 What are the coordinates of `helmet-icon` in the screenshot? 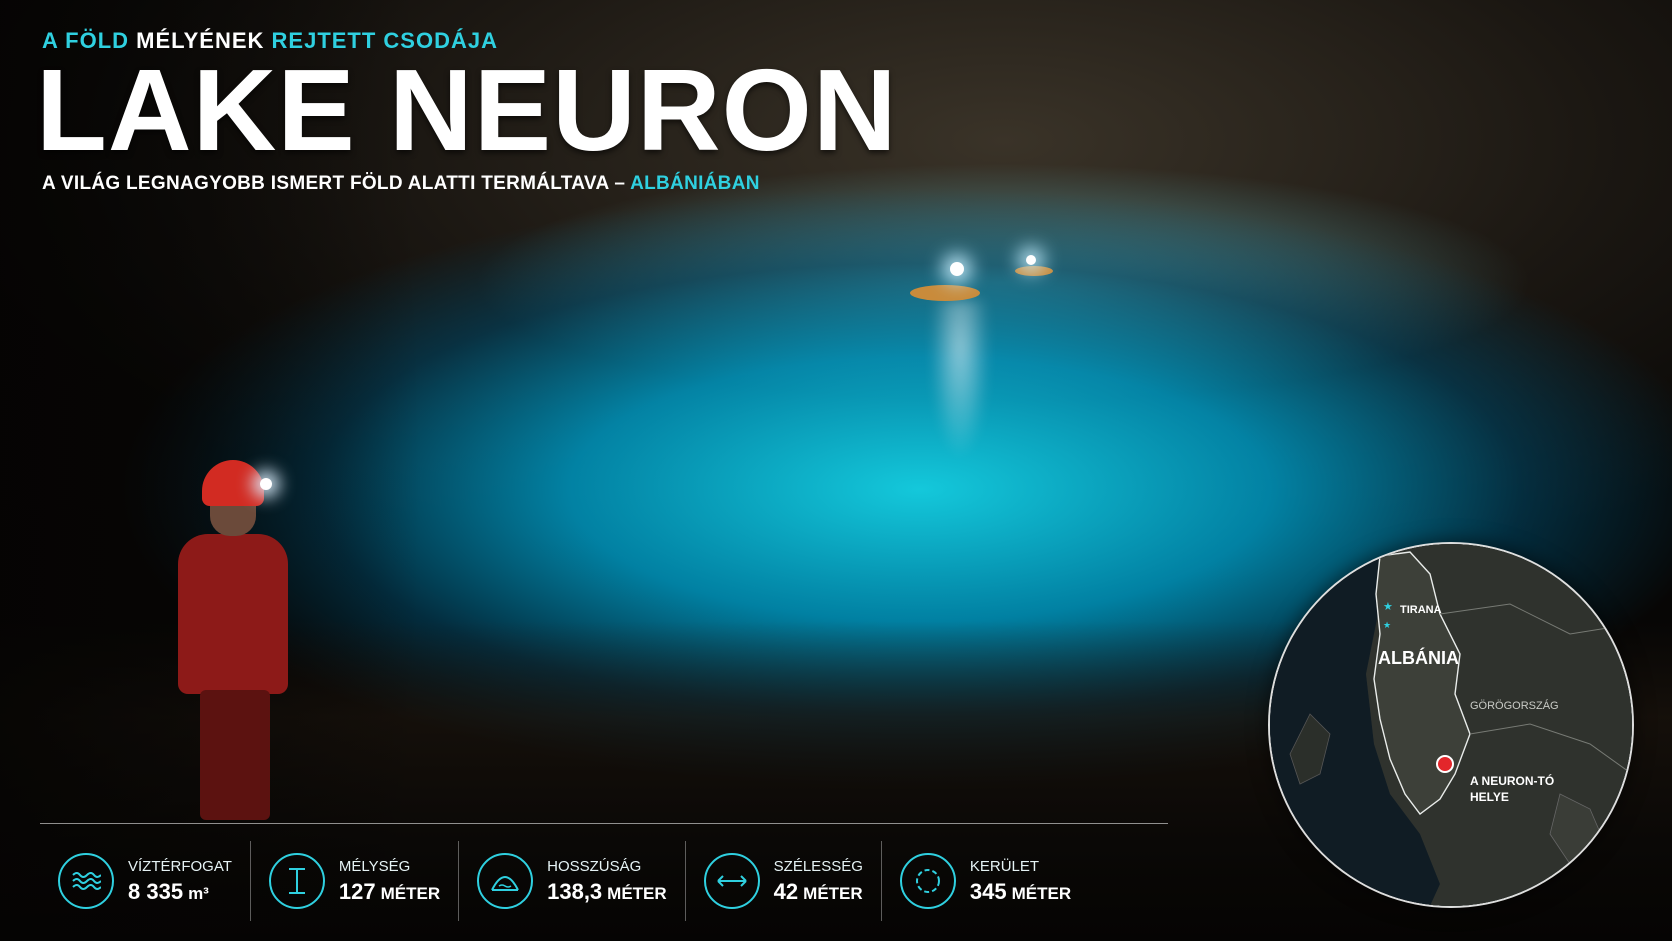 It's located at (233, 483).